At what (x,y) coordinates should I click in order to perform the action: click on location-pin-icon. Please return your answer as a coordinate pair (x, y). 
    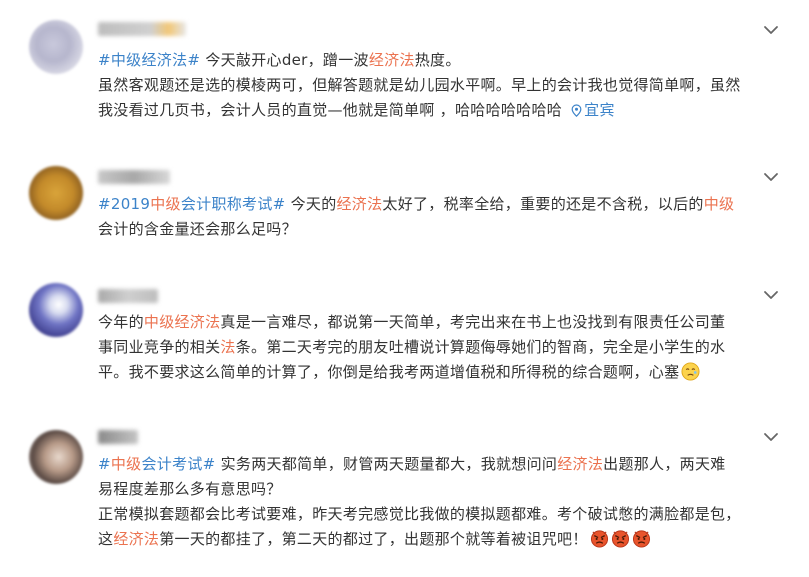
    Looking at the image, I should click on (576, 111).